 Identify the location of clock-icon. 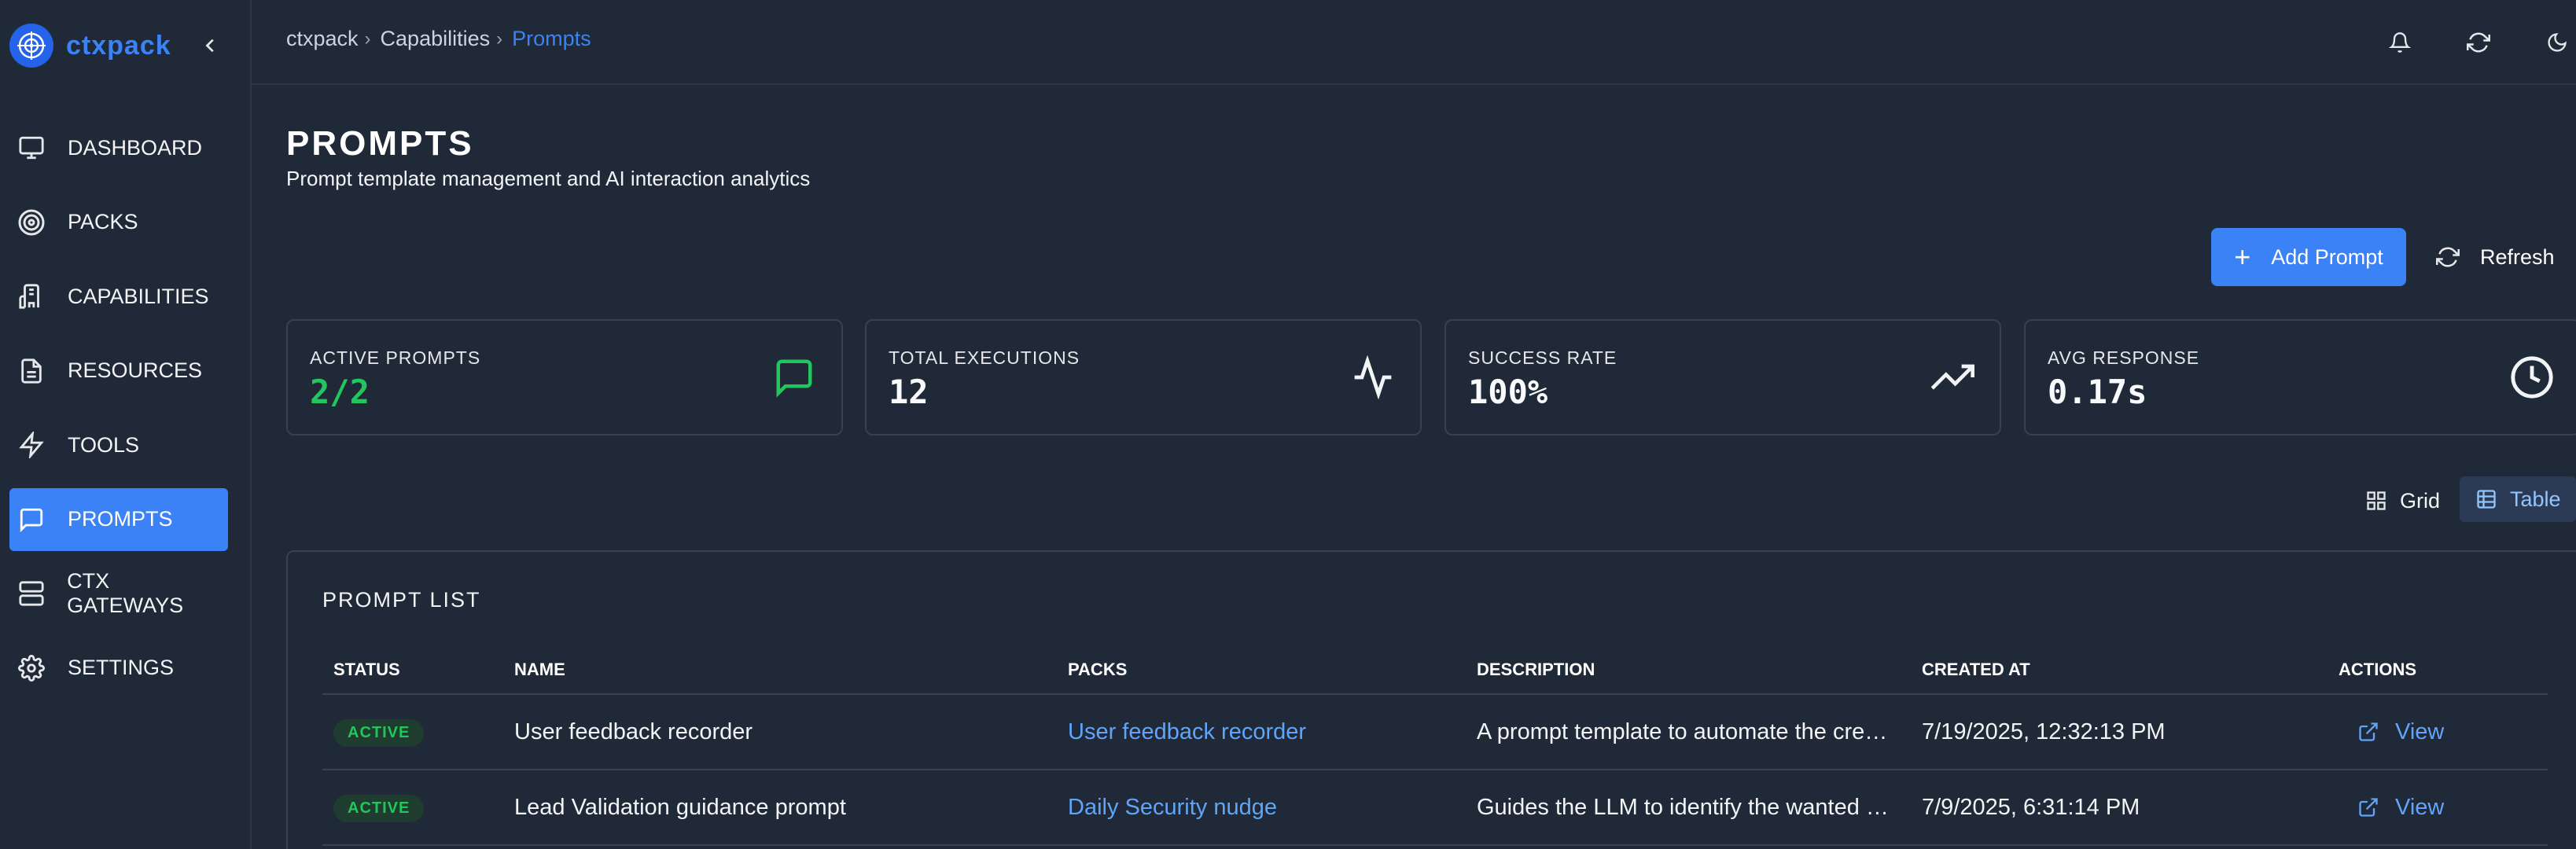
(2532, 377).